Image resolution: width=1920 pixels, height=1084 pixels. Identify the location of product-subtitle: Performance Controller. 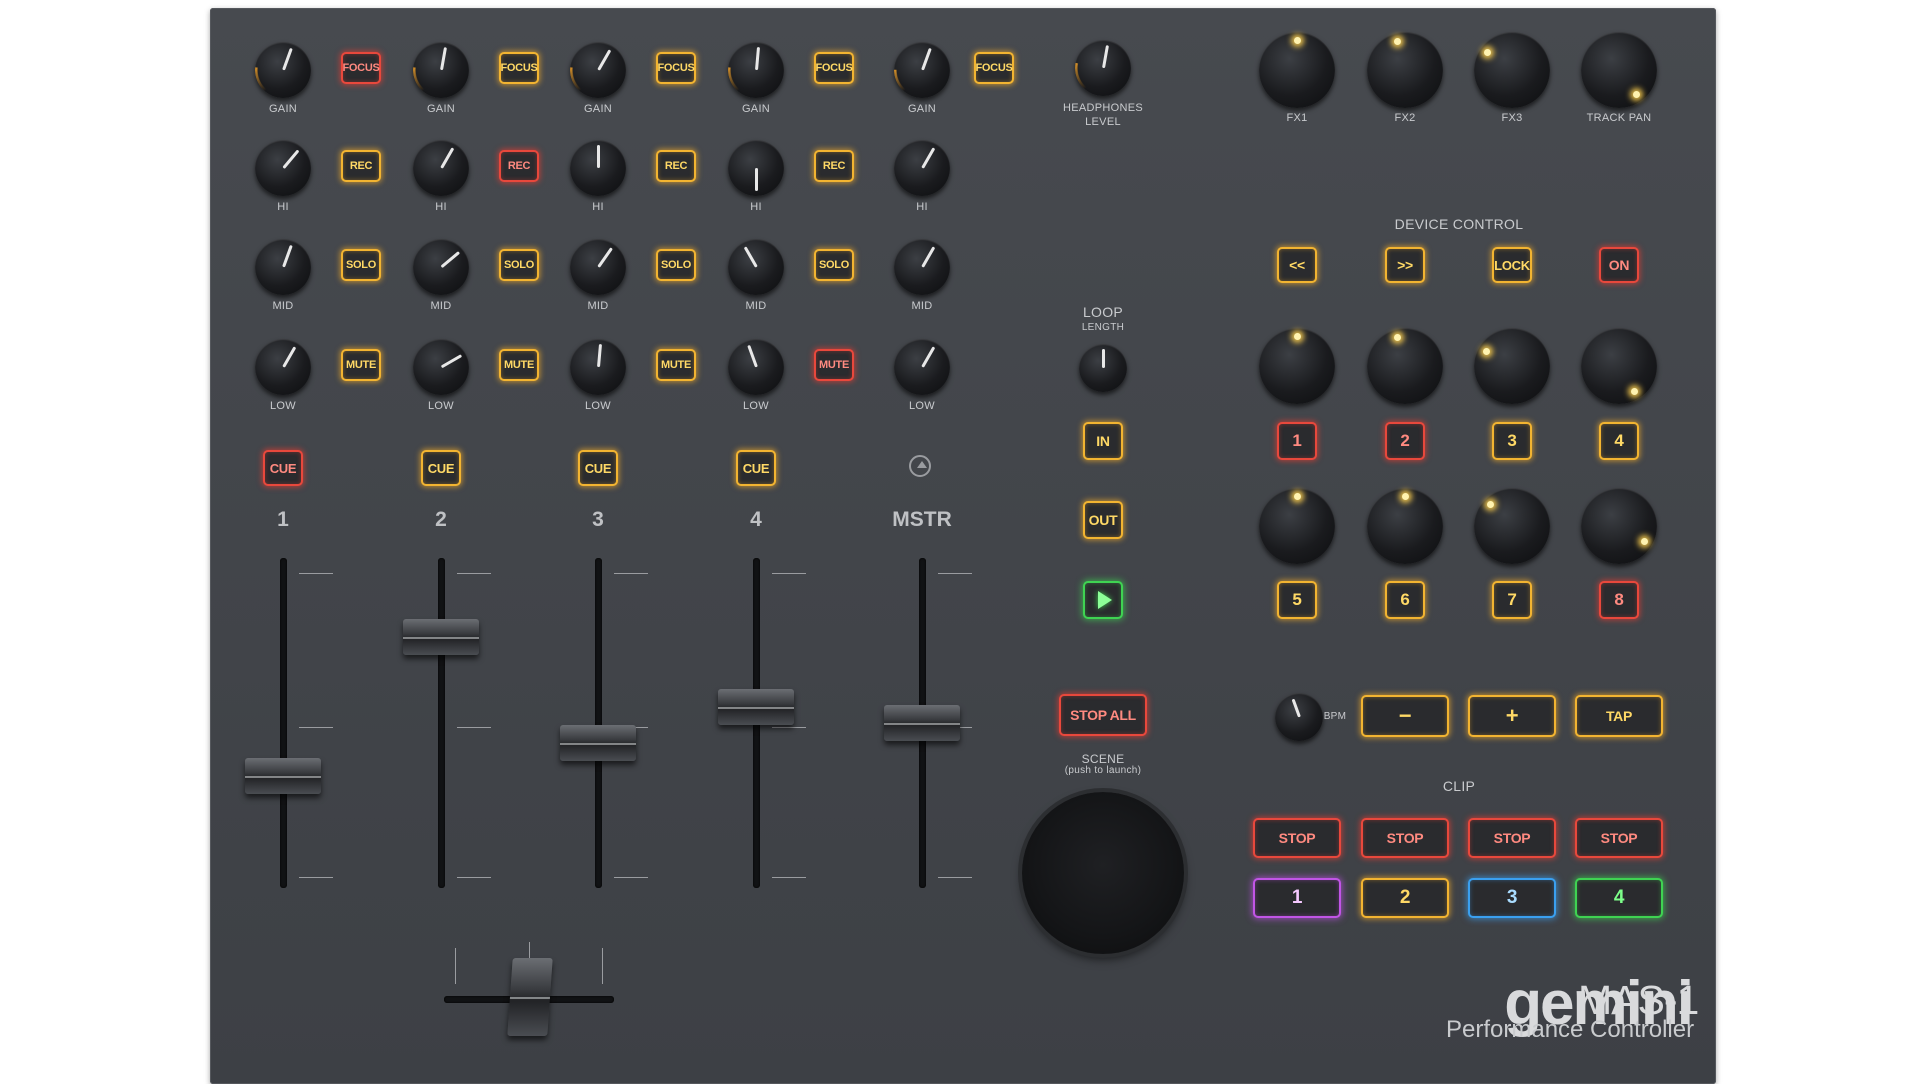
(1570, 1029).